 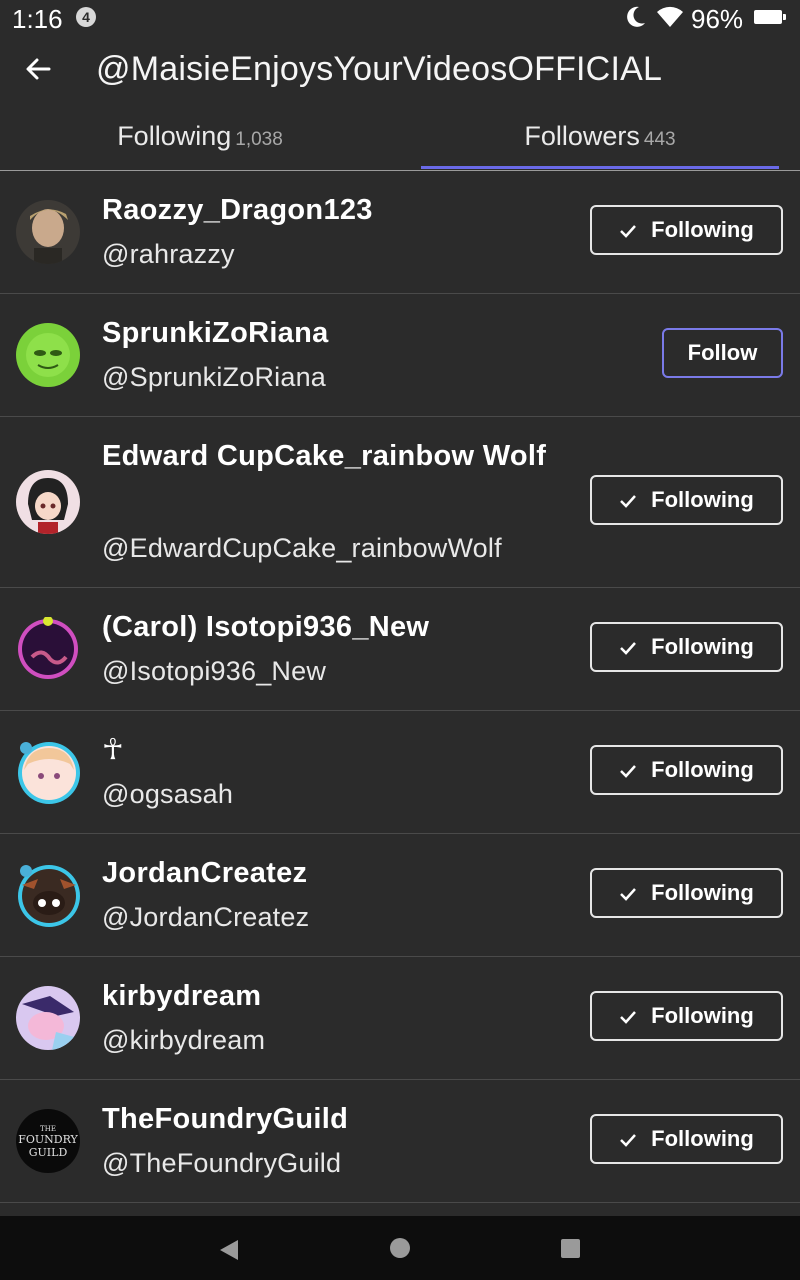 What do you see at coordinates (225, 1119) in the screenshot?
I see `user-name: TheFoundryGuild` at bounding box center [225, 1119].